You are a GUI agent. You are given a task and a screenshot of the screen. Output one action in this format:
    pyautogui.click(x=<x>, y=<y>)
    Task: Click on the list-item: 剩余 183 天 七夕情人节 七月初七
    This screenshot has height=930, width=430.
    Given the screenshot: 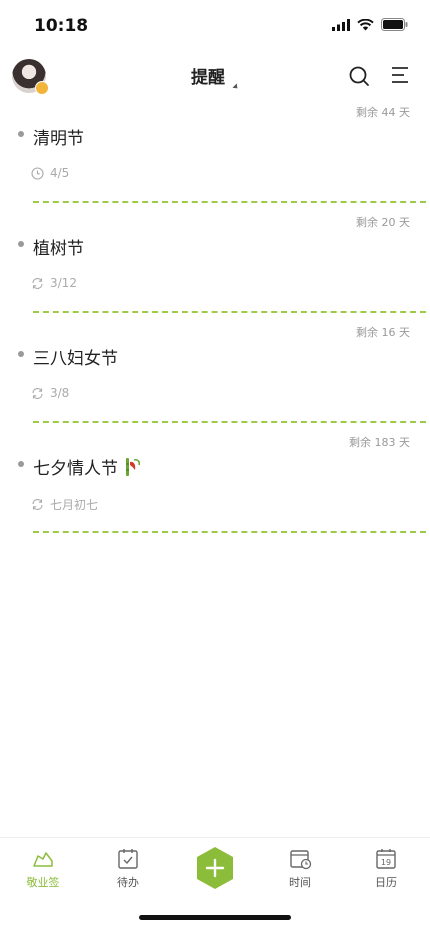 What is the action you would take?
    pyautogui.click(x=215, y=485)
    